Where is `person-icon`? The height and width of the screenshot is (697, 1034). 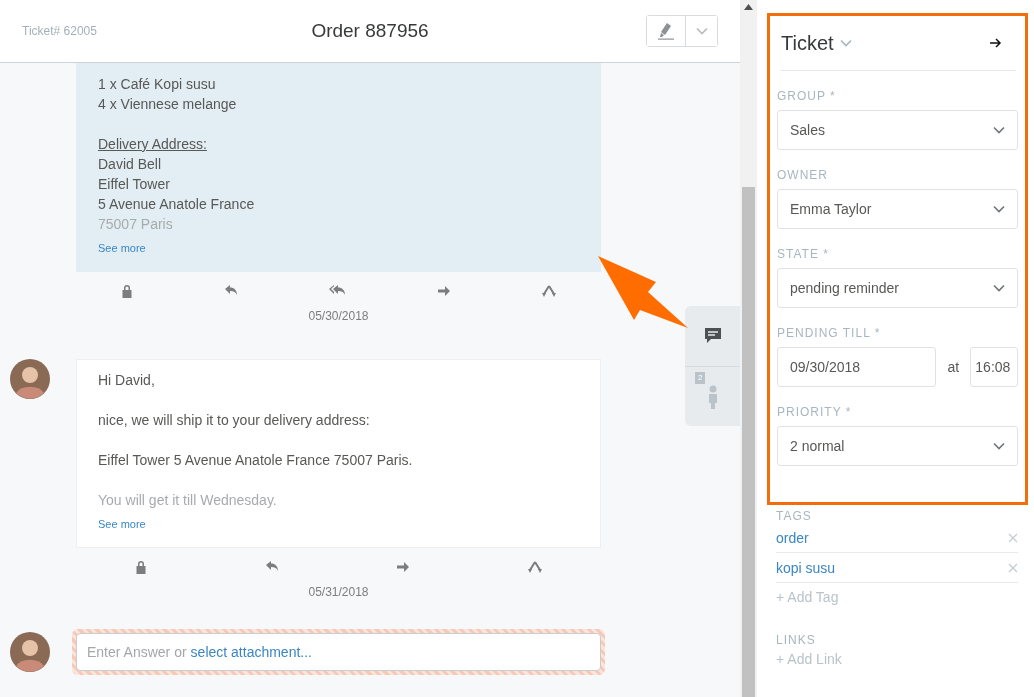 person-icon is located at coordinates (712, 396).